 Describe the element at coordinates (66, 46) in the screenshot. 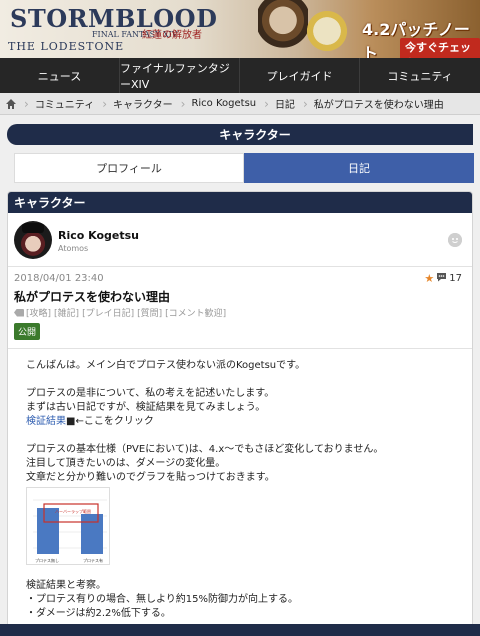

I see `lodestone-logo: THE LODESTONE` at that location.